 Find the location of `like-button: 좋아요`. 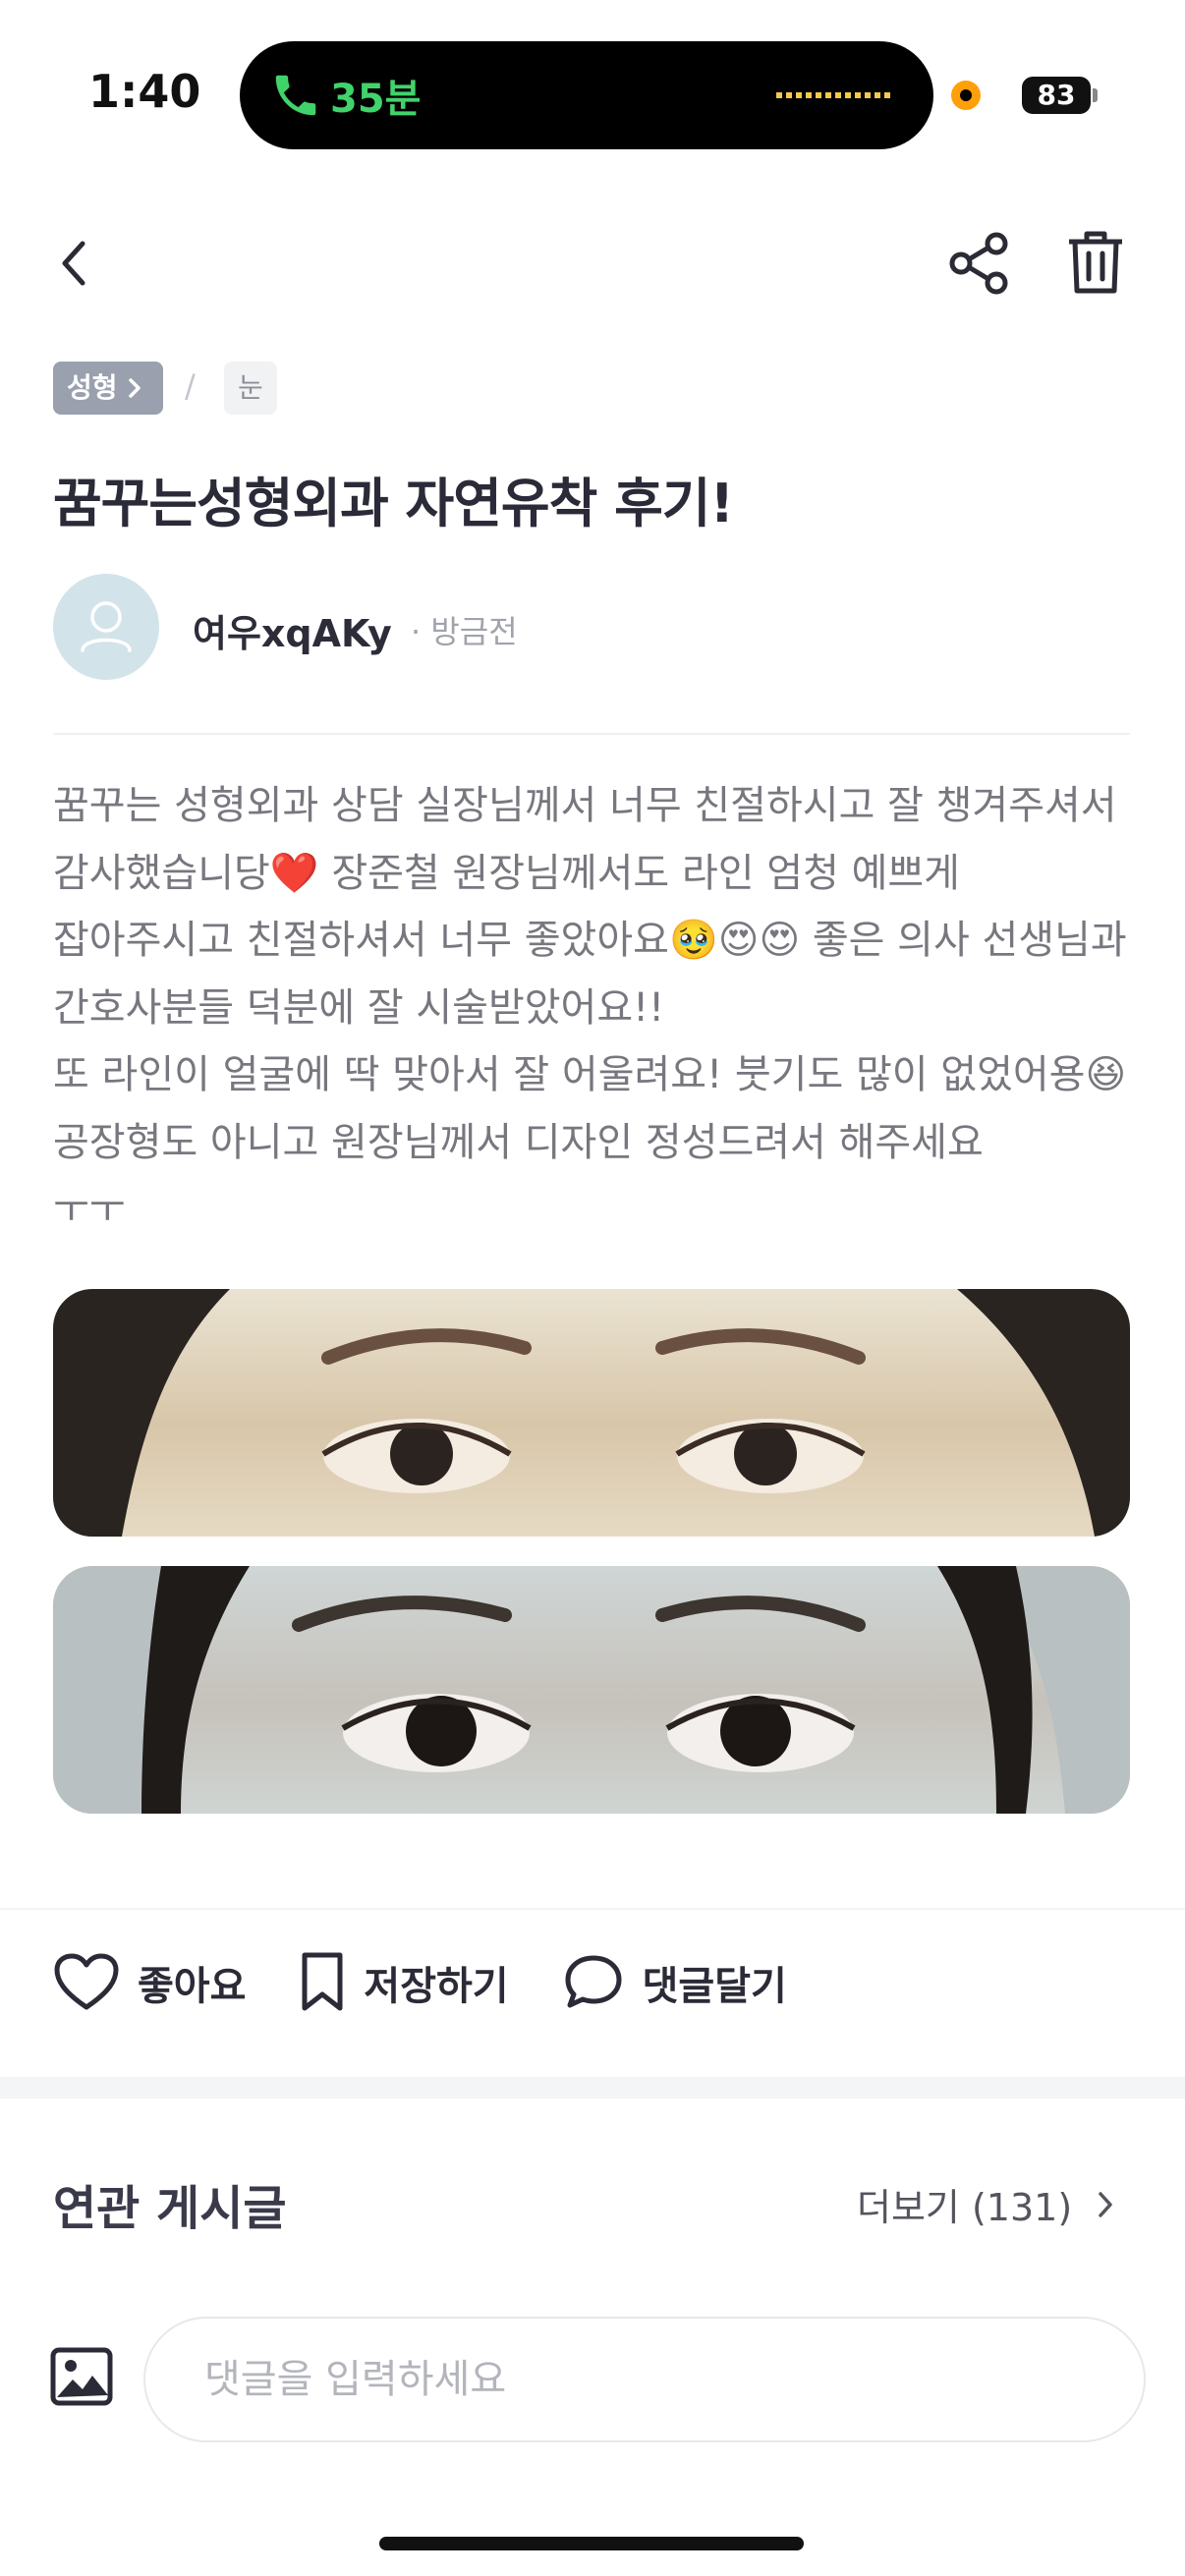

like-button: 좋아요 is located at coordinates (150, 1982).